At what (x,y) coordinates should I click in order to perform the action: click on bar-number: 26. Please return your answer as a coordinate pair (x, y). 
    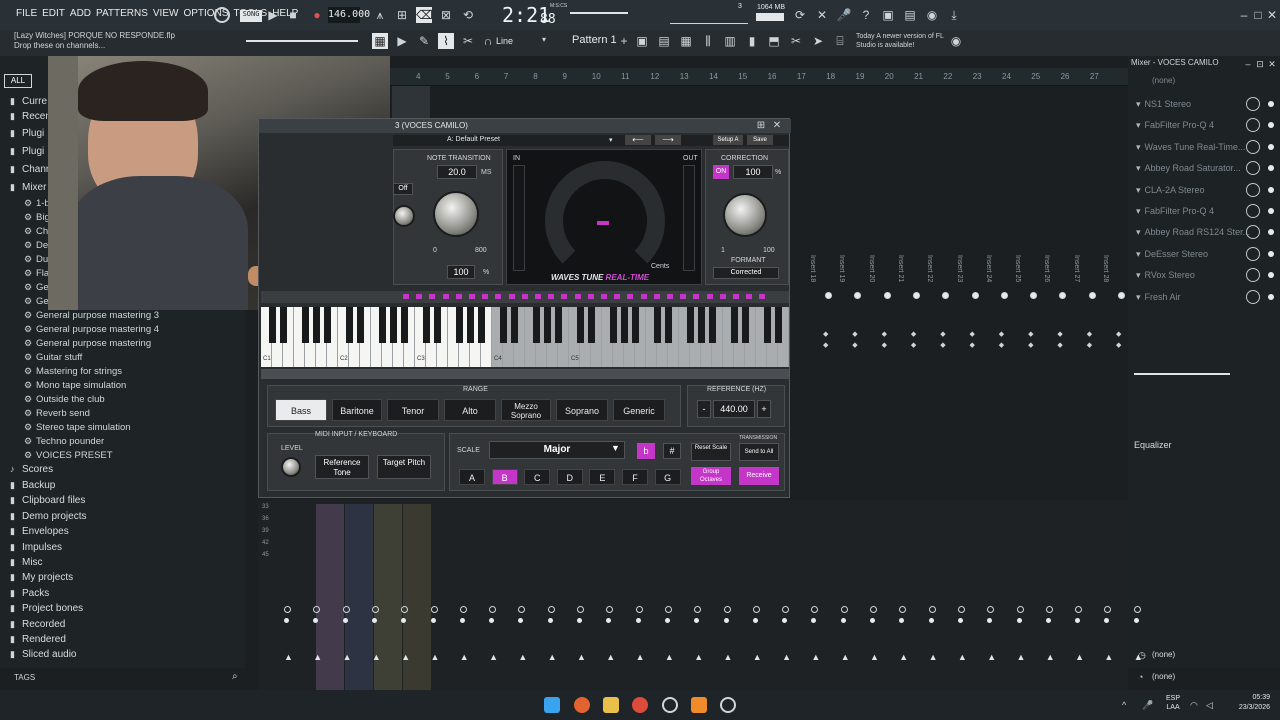
    Looking at the image, I should click on (1065, 76).